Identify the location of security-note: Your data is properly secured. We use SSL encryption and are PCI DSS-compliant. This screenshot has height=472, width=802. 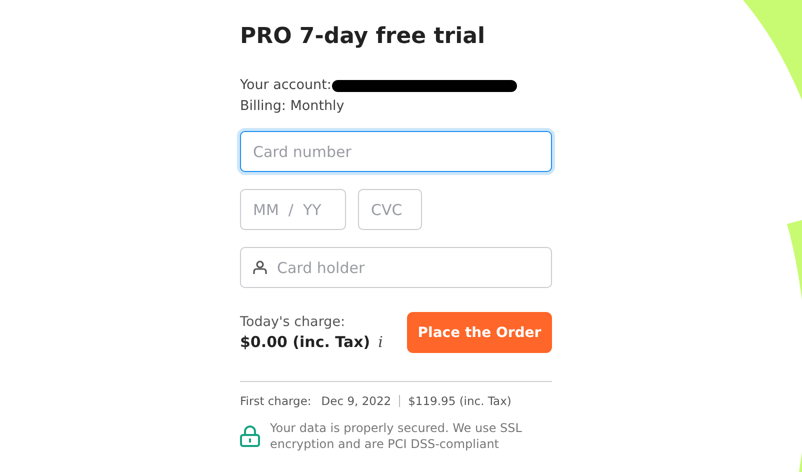
(396, 436).